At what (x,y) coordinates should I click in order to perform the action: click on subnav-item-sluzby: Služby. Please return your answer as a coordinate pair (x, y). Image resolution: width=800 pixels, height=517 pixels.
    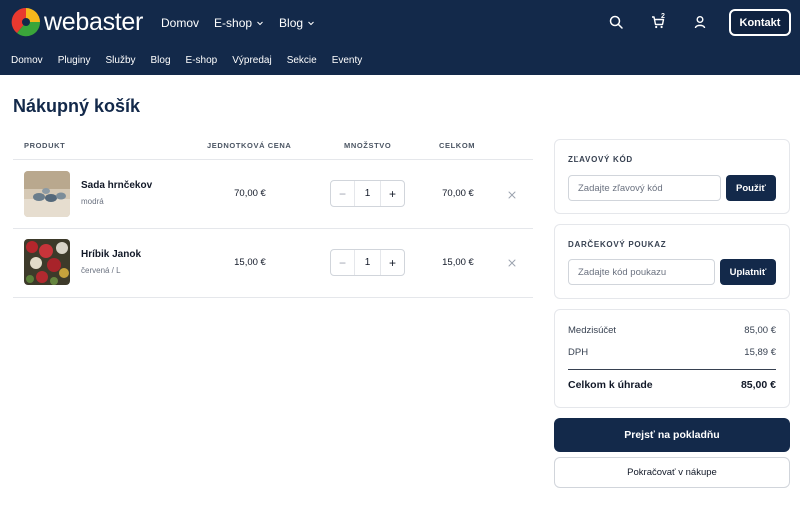
    Looking at the image, I should click on (121, 60).